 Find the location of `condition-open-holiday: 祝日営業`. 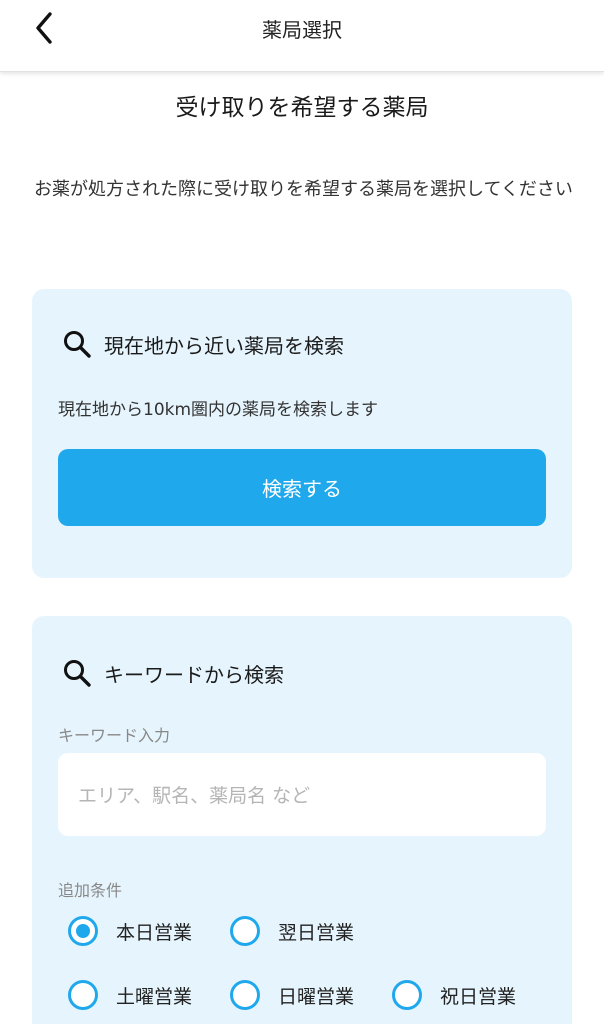

condition-open-holiday: 祝日営業 is located at coordinates (454, 995).